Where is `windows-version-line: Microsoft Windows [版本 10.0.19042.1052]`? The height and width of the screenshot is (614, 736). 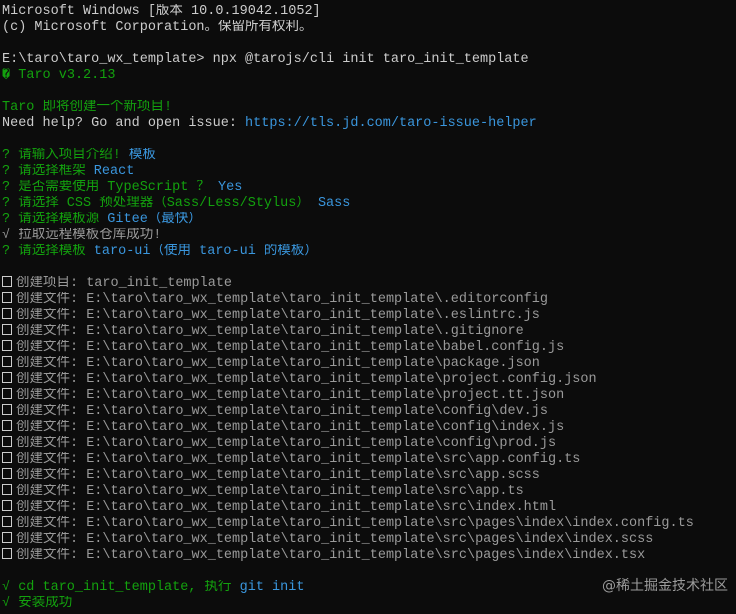 windows-version-line: Microsoft Windows [版本 10.0.19042.1052] is located at coordinates (161, 11).